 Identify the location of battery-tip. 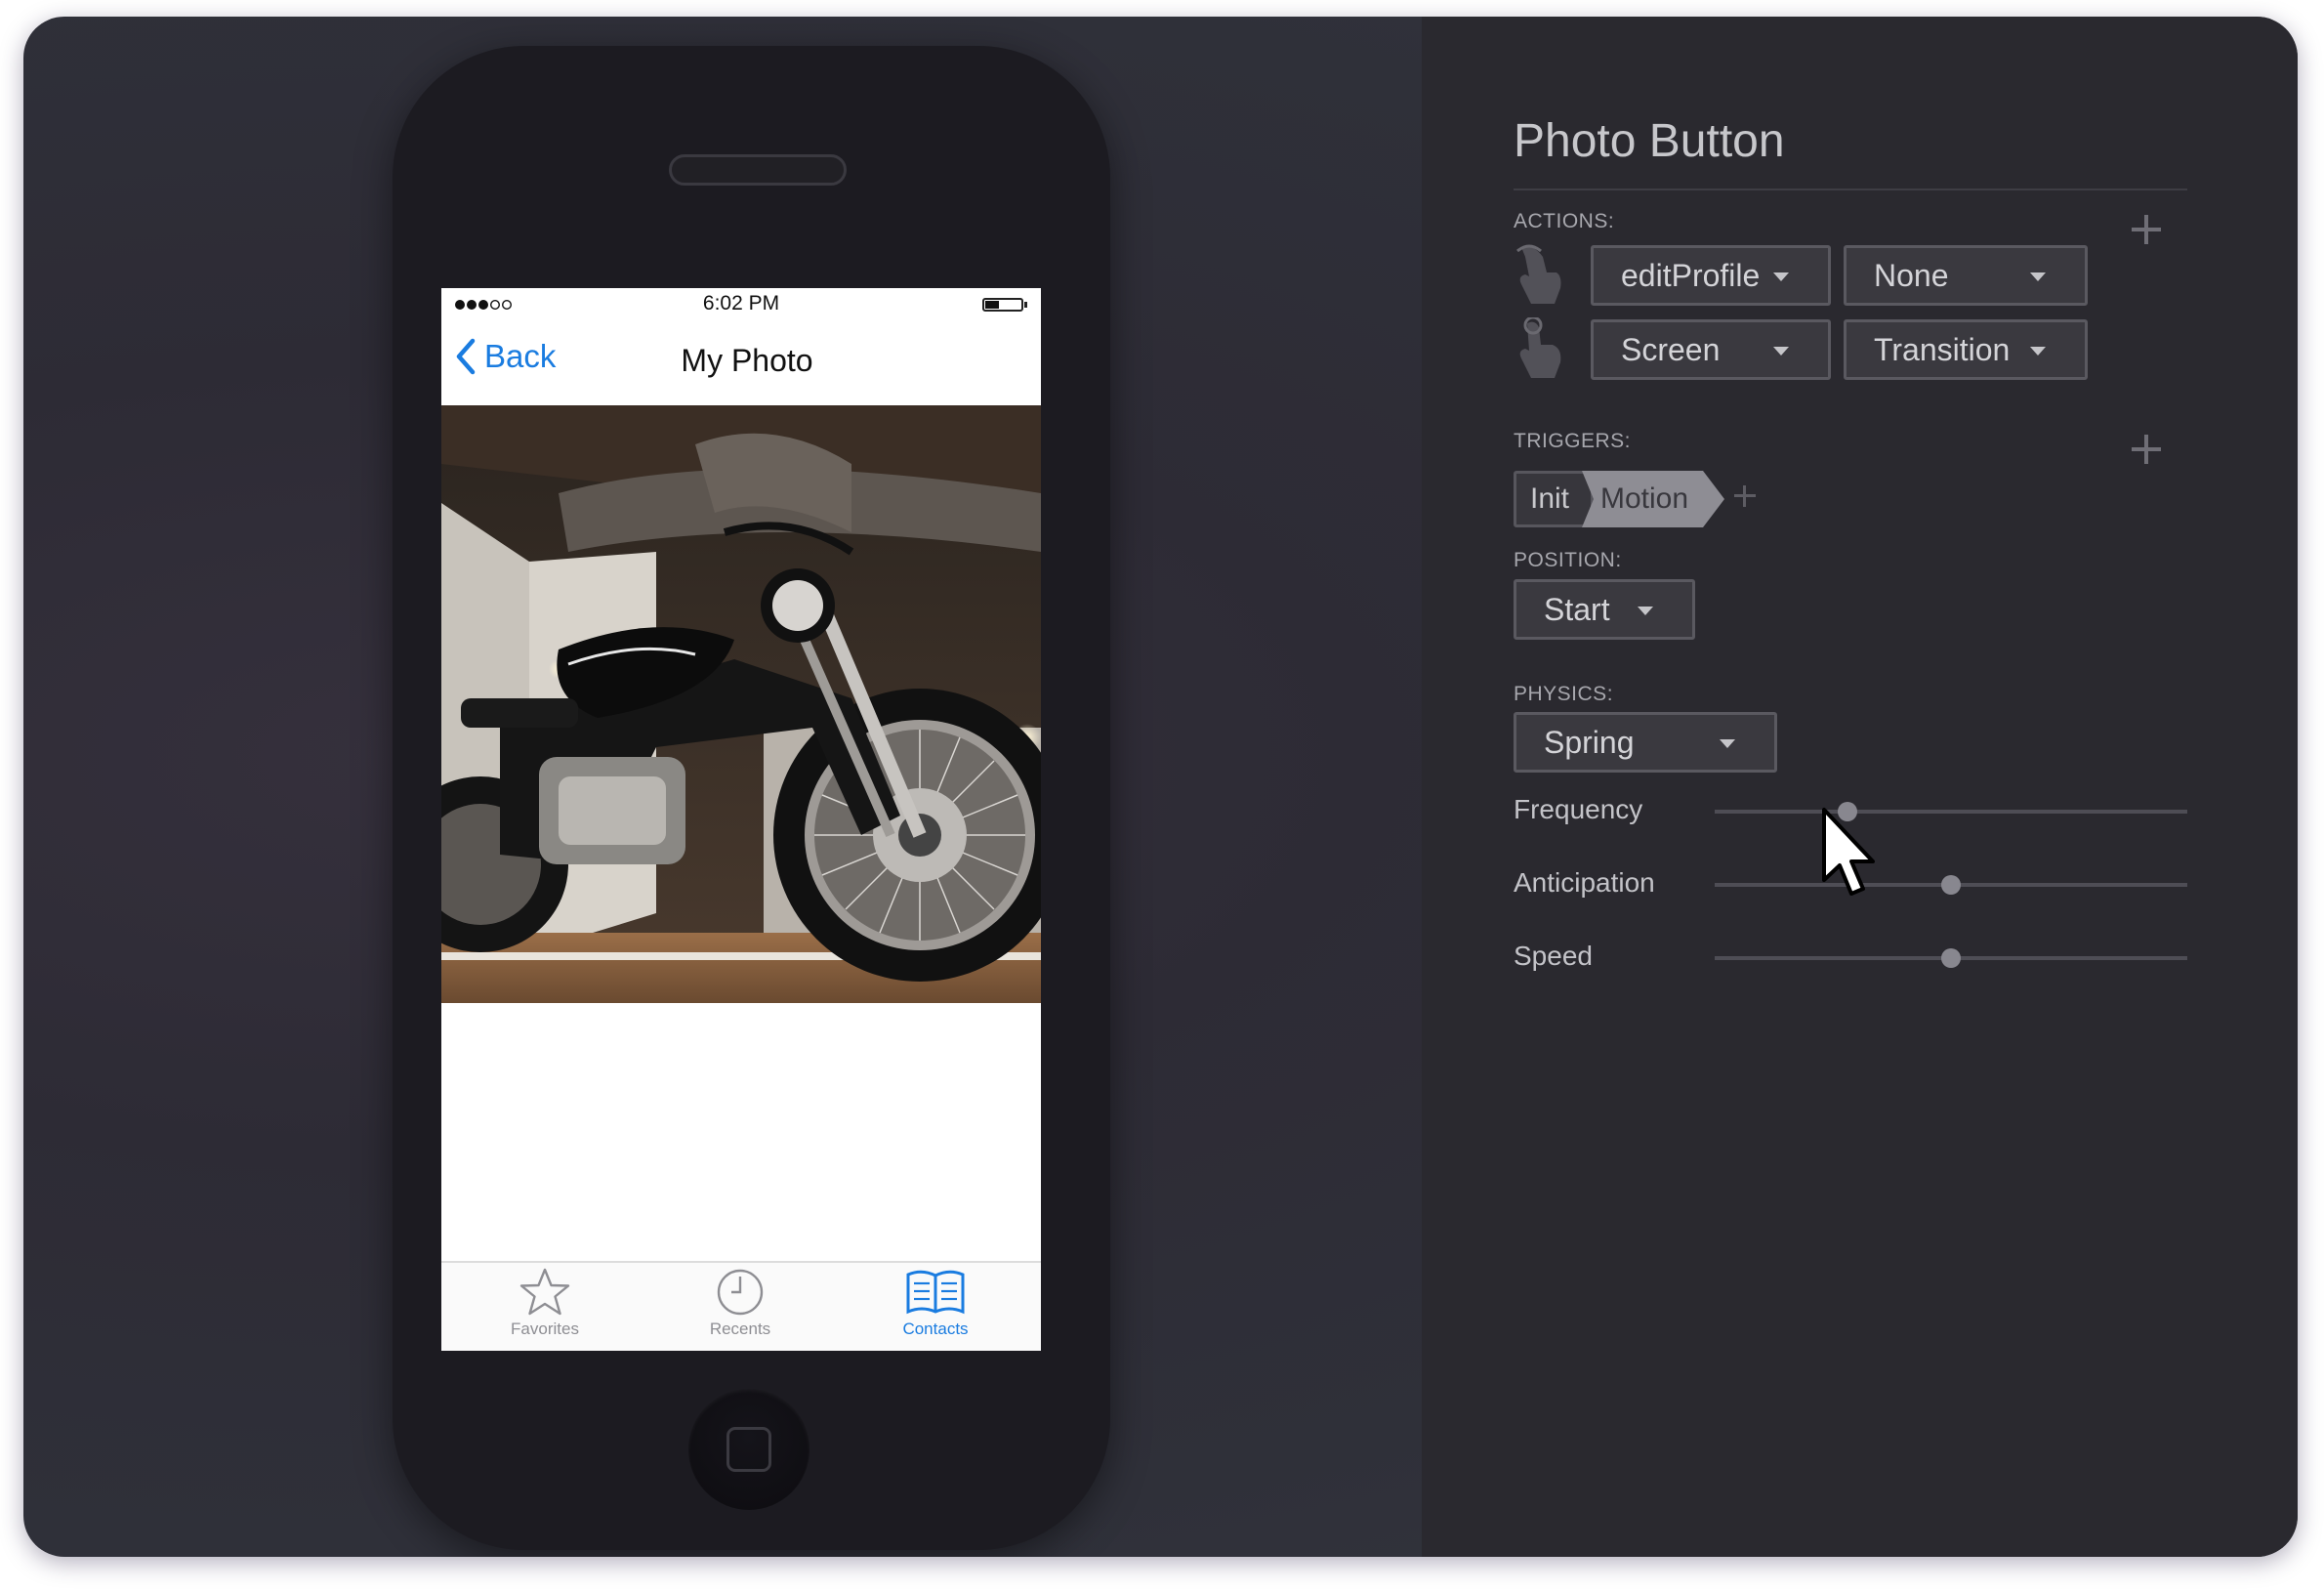
(1025, 305).